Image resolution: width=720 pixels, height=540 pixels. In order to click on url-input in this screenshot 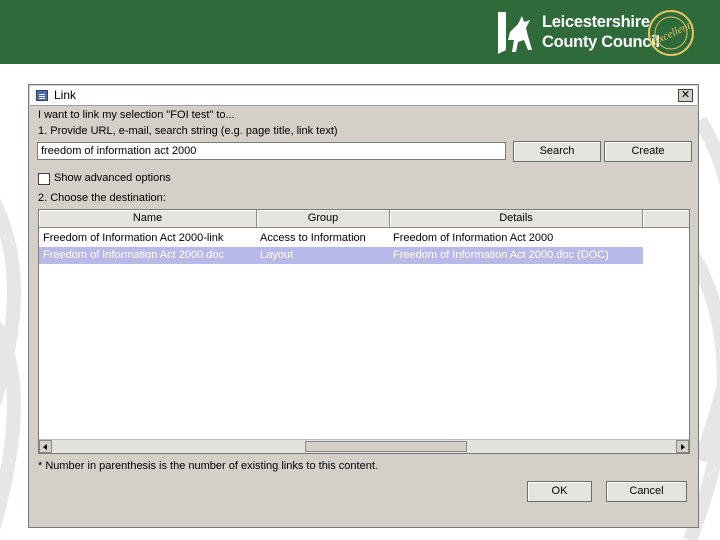, I will do `click(271, 151)`.